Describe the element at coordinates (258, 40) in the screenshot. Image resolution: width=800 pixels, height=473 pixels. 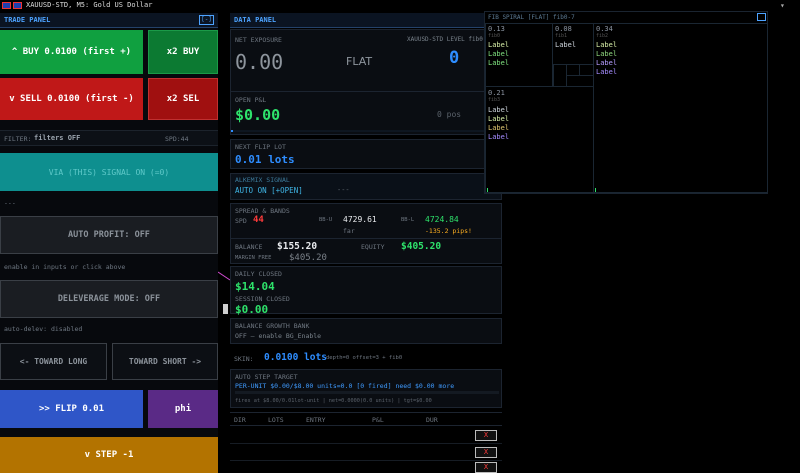
I see `net-exposure-label: NET EXPOSURE` at that location.